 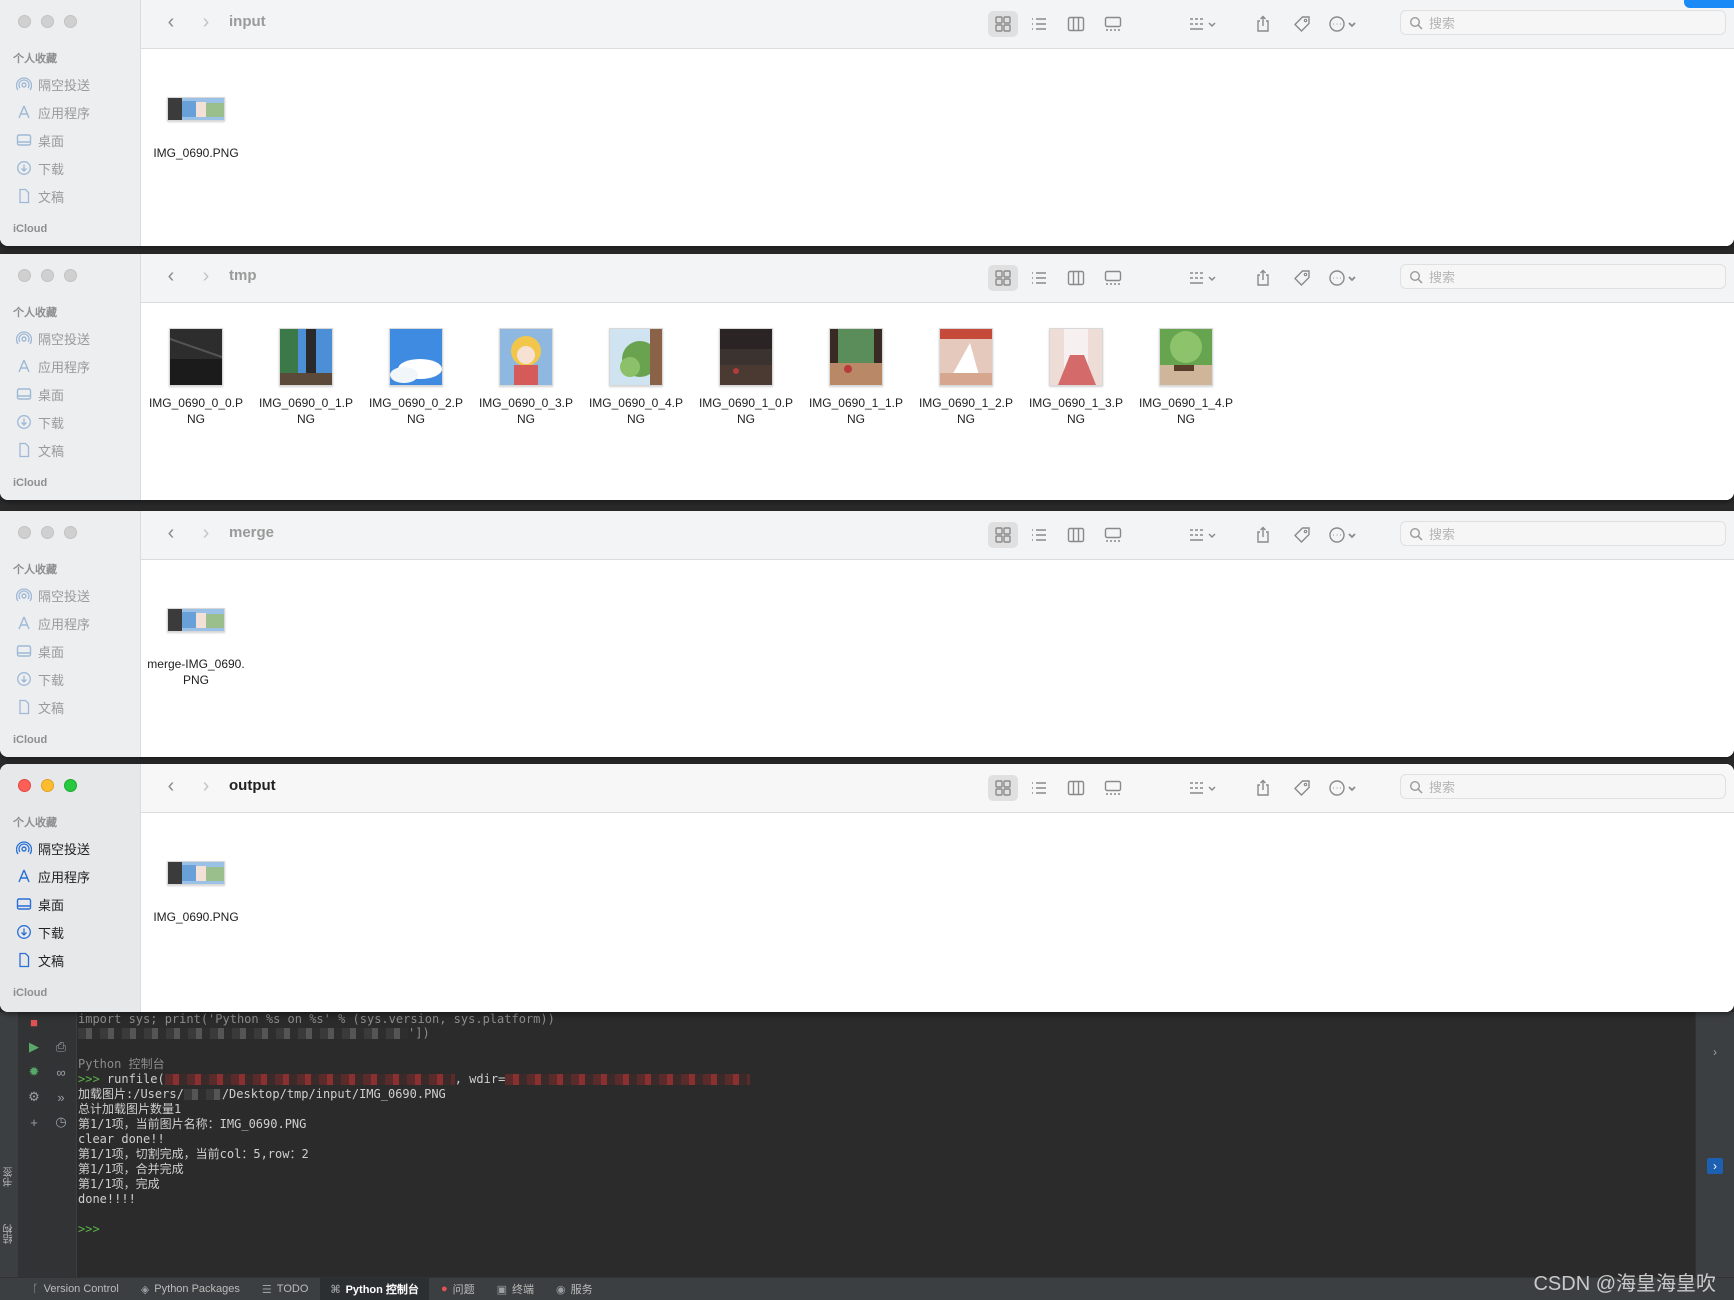 What do you see at coordinates (966, 377) in the screenshot?
I see `file-item: IMG_0690_1_2.PNG` at bounding box center [966, 377].